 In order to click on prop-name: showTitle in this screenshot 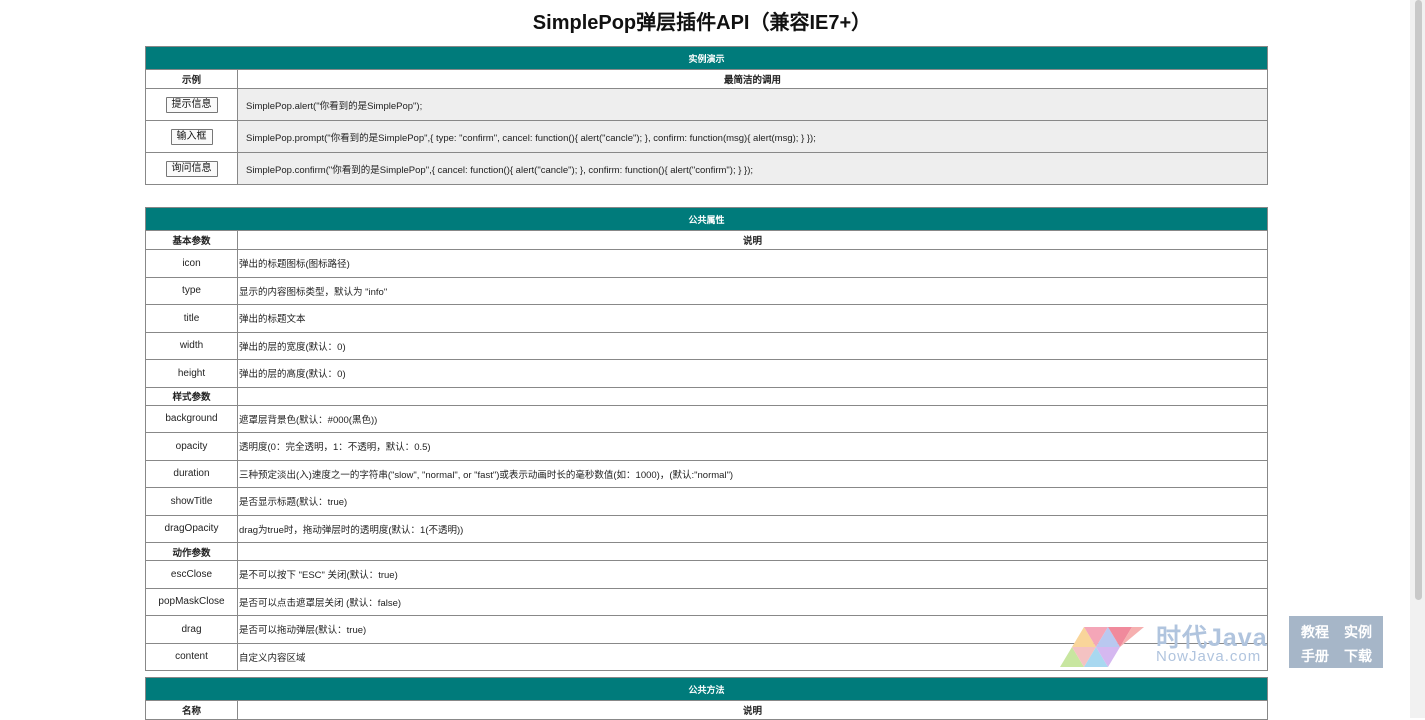, I will do `click(191, 501)`.